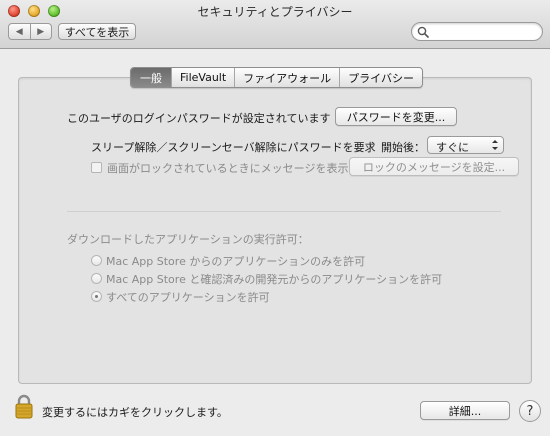 The height and width of the screenshot is (436, 550). What do you see at coordinates (96, 296) in the screenshot?
I see `radio-anywhere` at bounding box center [96, 296].